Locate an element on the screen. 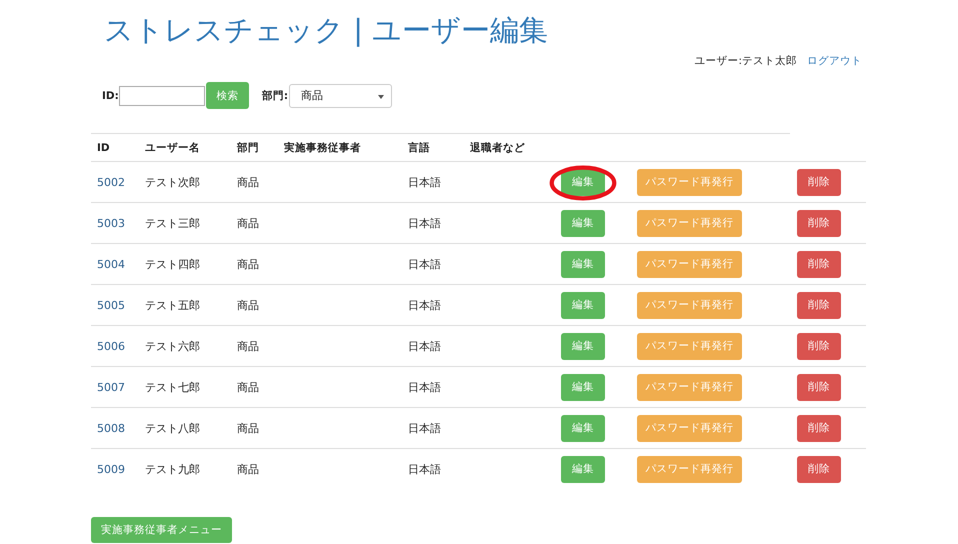 This screenshot has height=544, width=958. department-dropdown: 商品 is located at coordinates (340, 96).